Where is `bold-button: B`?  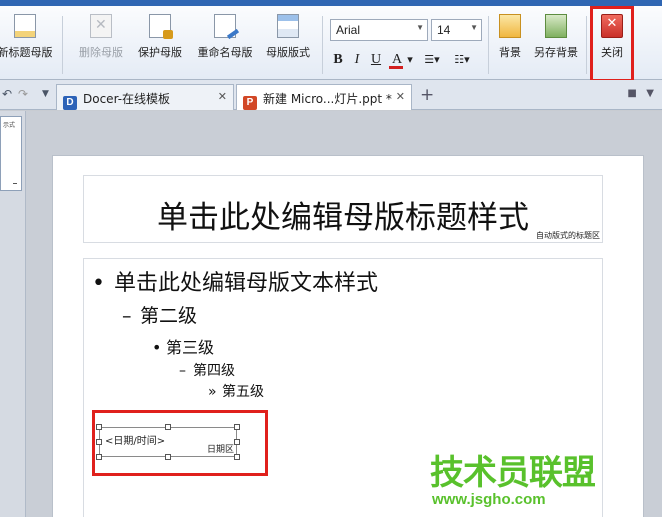
bold-button: B is located at coordinates (338, 60).